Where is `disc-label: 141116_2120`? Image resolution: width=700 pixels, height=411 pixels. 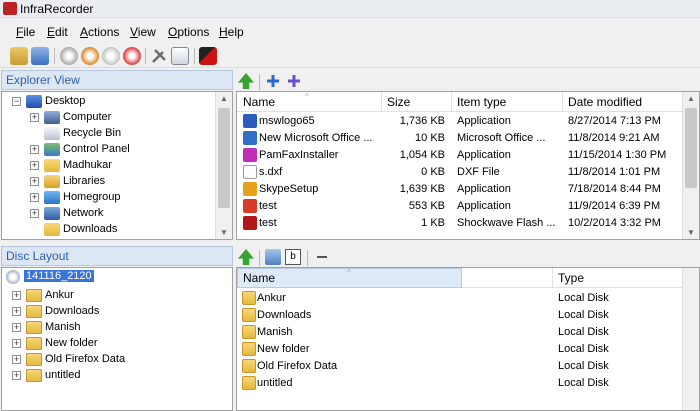
disc-label: 141116_2120 is located at coordinates (59, 276).